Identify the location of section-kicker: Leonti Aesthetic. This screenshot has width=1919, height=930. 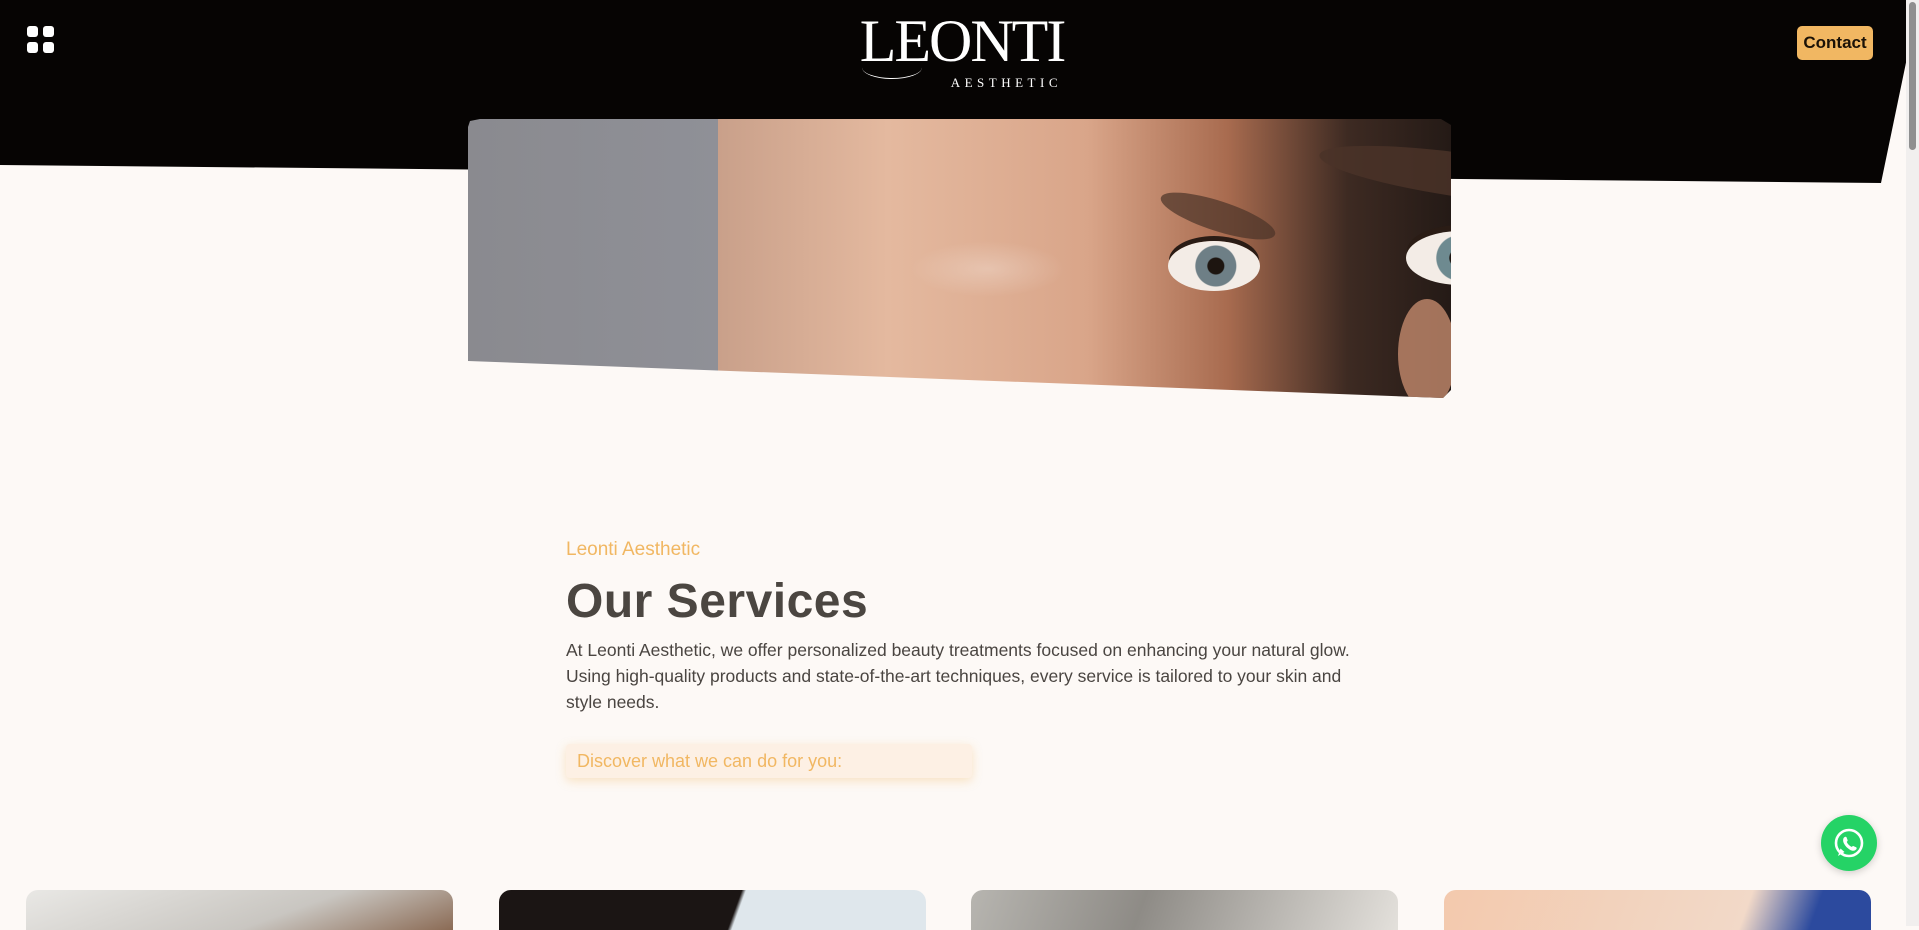
(633, 549).